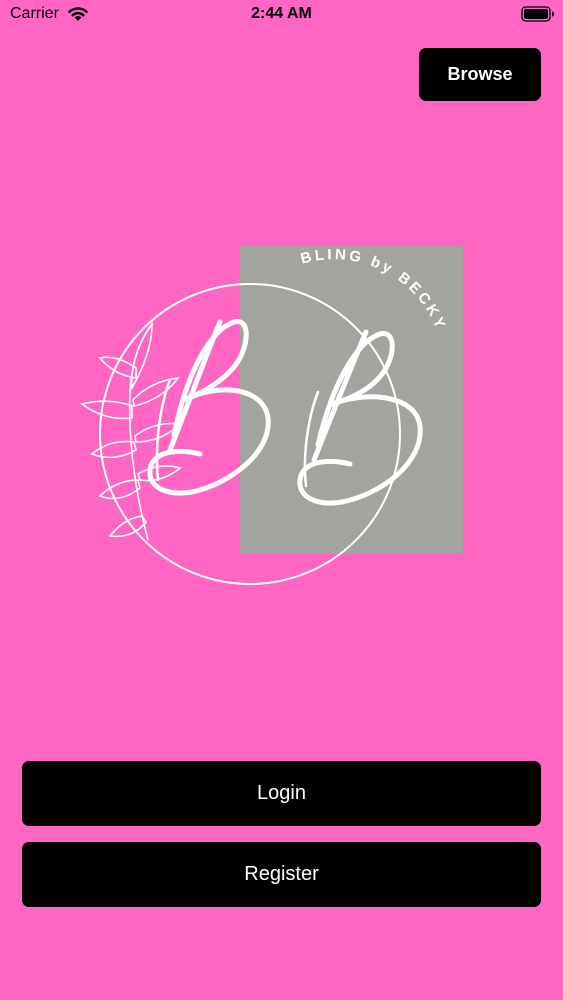  What do you see at coordinates (131, 431) in the screenshot?
I see `leaf-branch-icon` at bounding box center [131, 431].